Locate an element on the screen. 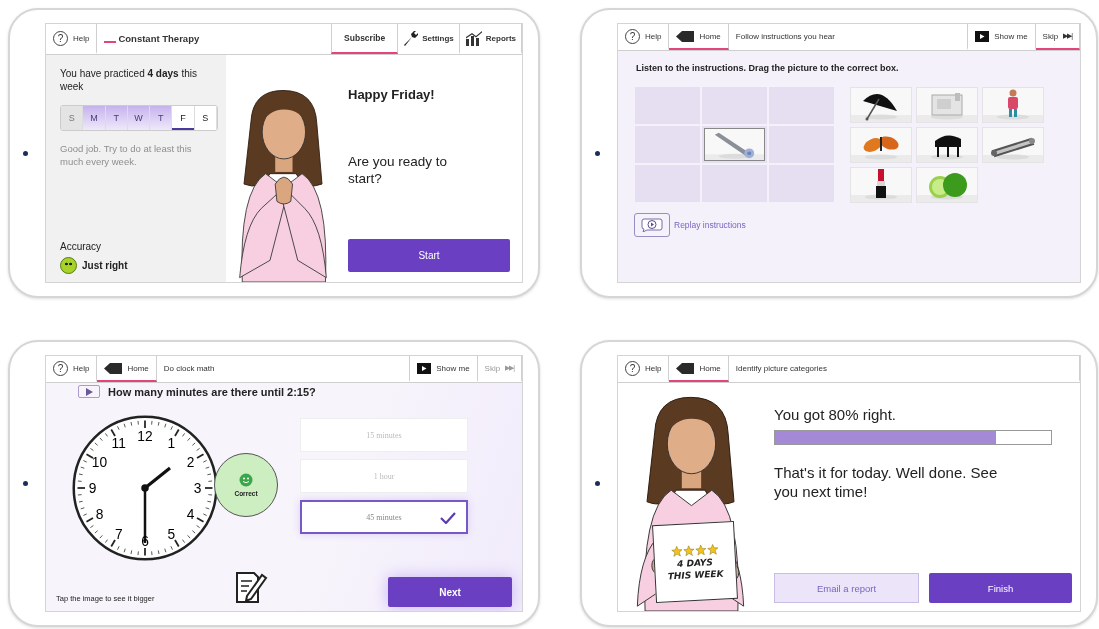  clock-numeral: 9 is located at coordinates (92, 488).